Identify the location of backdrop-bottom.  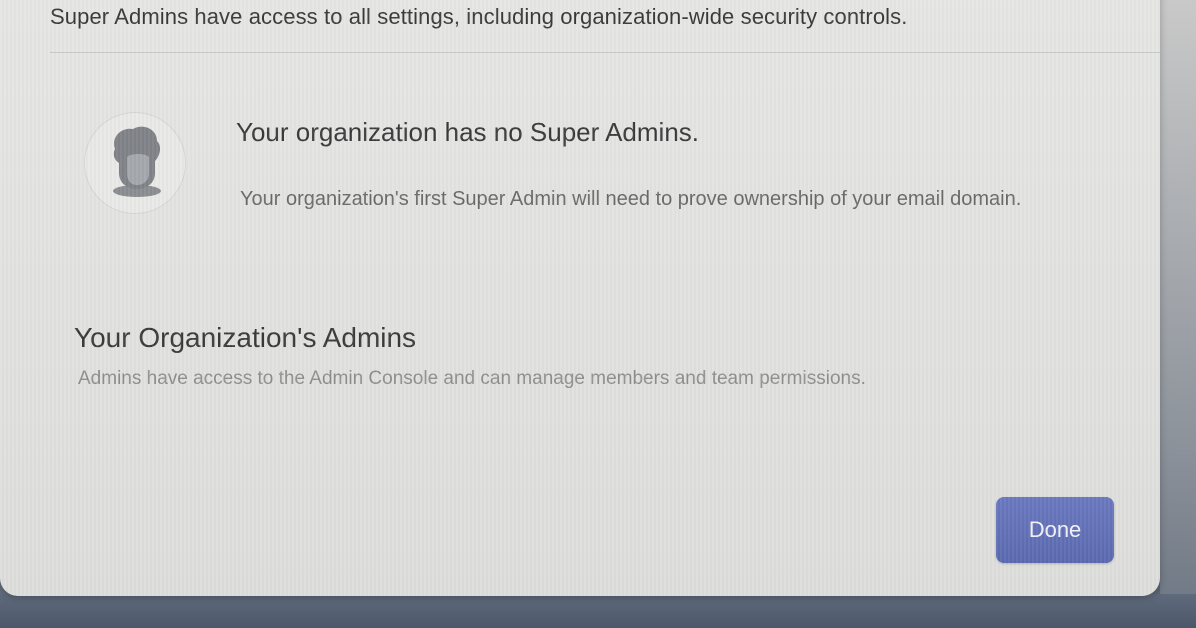
(598, 611).